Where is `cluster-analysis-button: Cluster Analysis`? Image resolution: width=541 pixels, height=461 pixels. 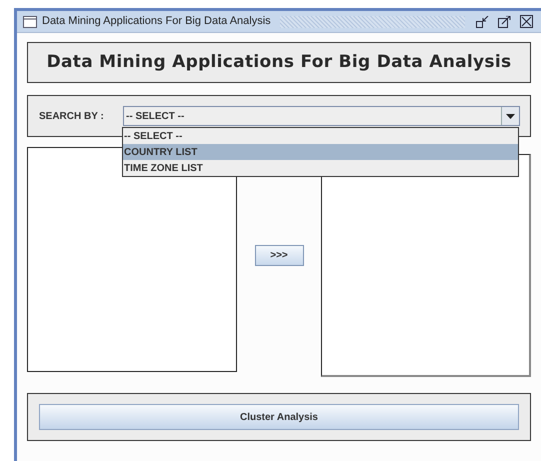
cluster-analysis-button: Cluster Analysis is located at coordinates (279, 417).